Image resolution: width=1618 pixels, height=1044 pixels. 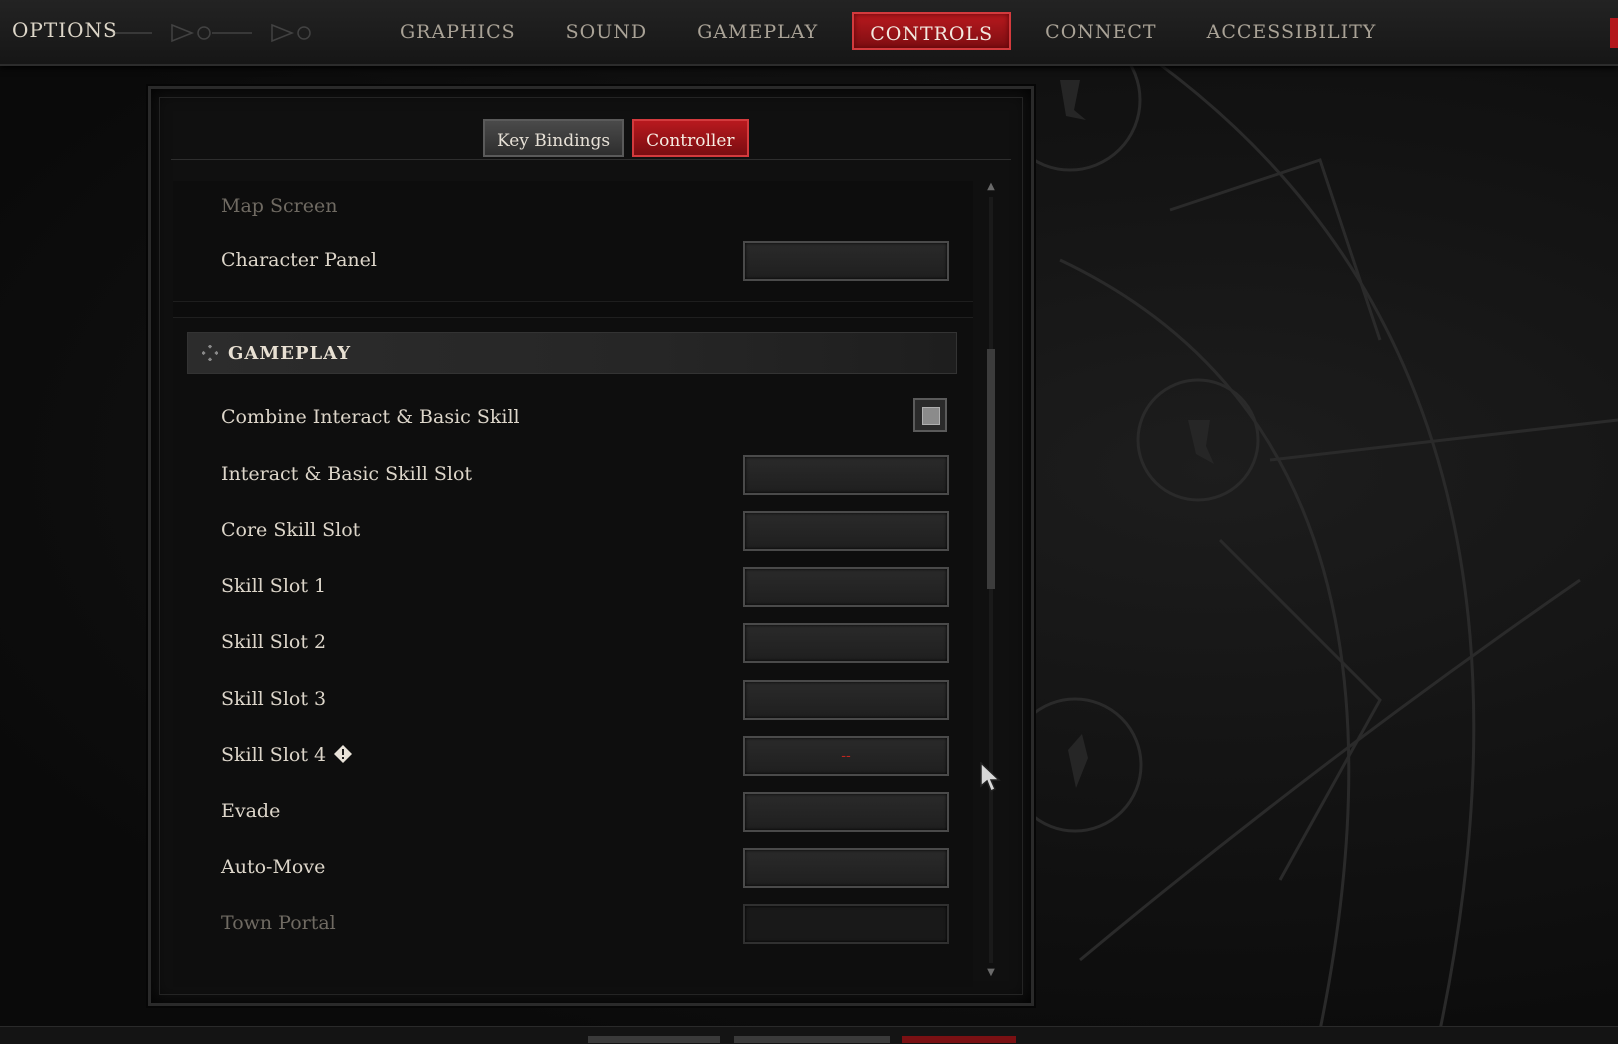 I want to click on scroll-thumb, so click(x=991, y=469).